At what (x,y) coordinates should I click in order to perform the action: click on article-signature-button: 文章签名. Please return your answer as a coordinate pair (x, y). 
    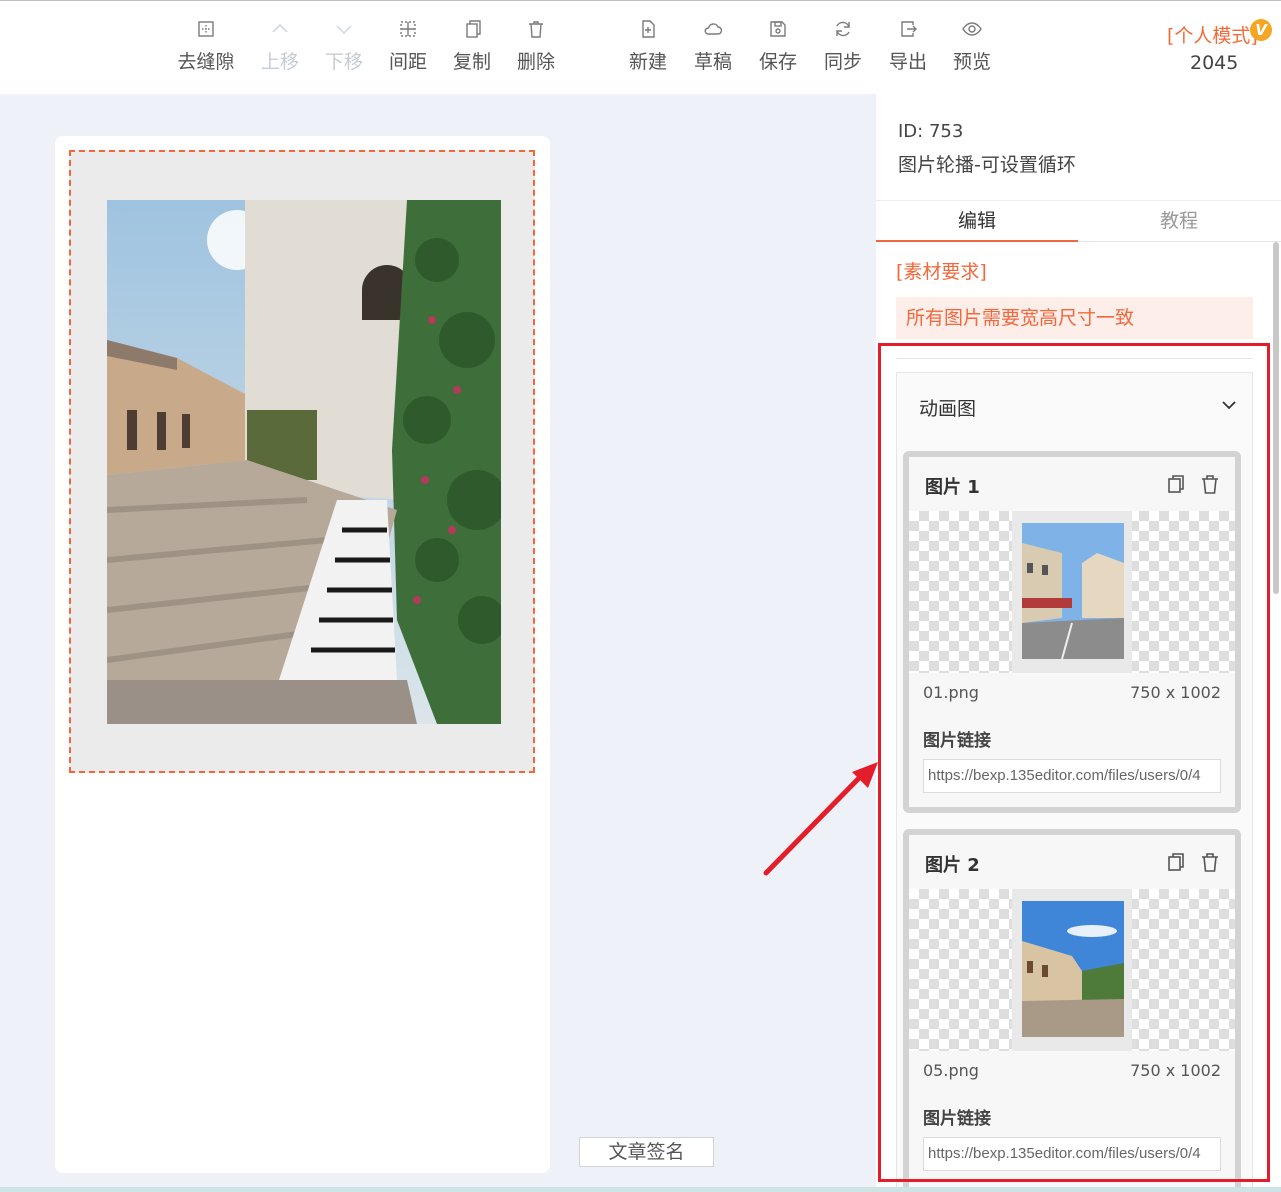
    Looking at the image, I should click on (646, 1152).